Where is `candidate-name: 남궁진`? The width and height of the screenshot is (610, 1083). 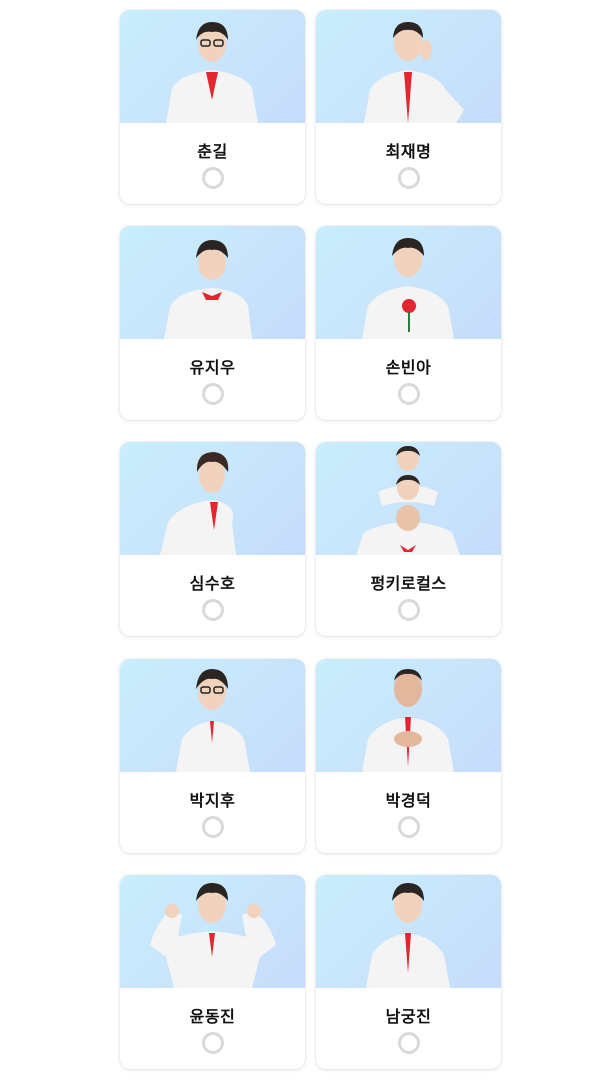 candidate-name: 남궁진 is located at coordinates (408, 1016).